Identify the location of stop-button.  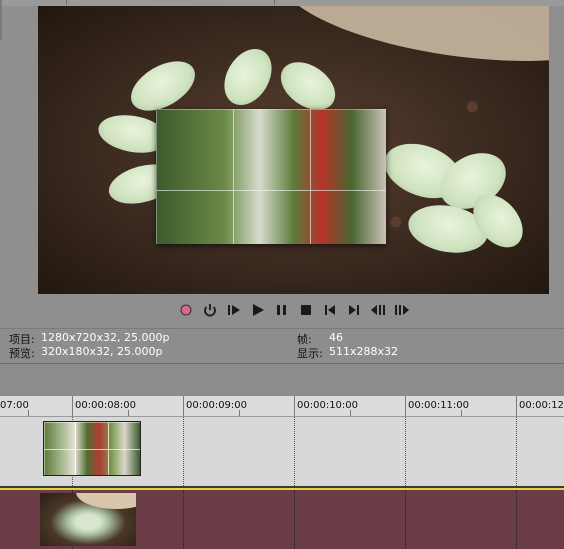
(306, 310).